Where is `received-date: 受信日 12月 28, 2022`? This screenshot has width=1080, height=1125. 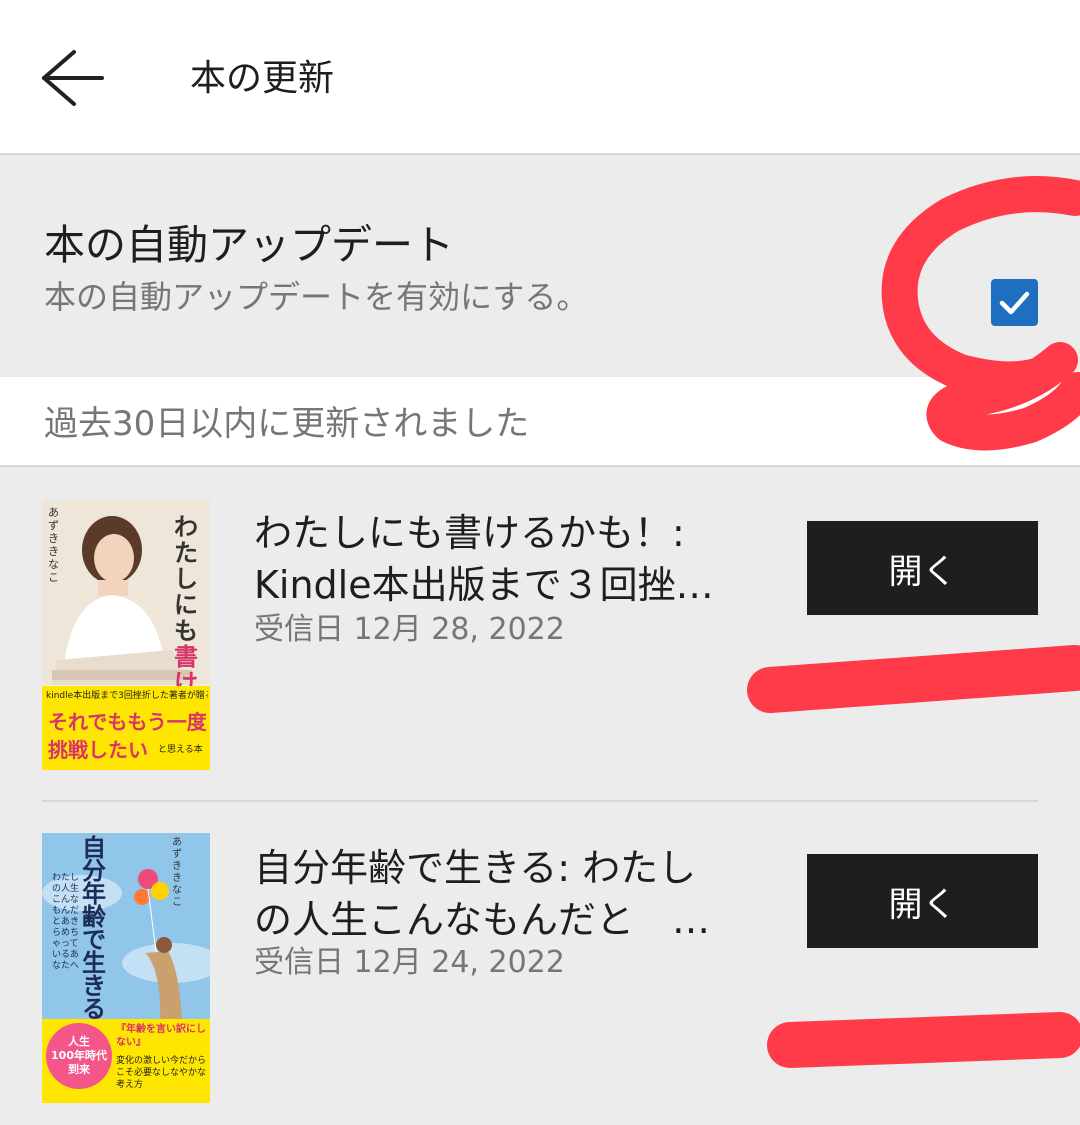 received-date: 受信日 12月 28, 2022 is located at coordinates (409, 629).